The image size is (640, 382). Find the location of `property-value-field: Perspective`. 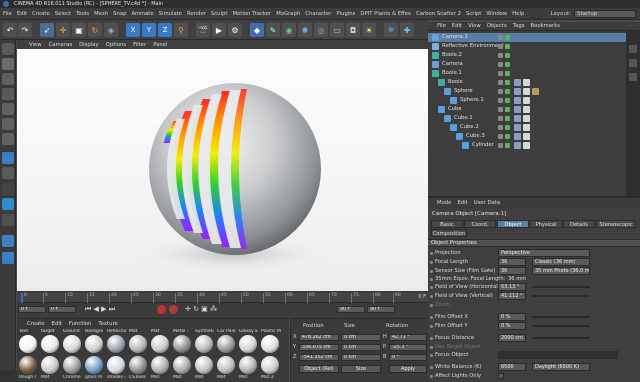

property-value-field: Perspective is located at coordinates (544, 253).